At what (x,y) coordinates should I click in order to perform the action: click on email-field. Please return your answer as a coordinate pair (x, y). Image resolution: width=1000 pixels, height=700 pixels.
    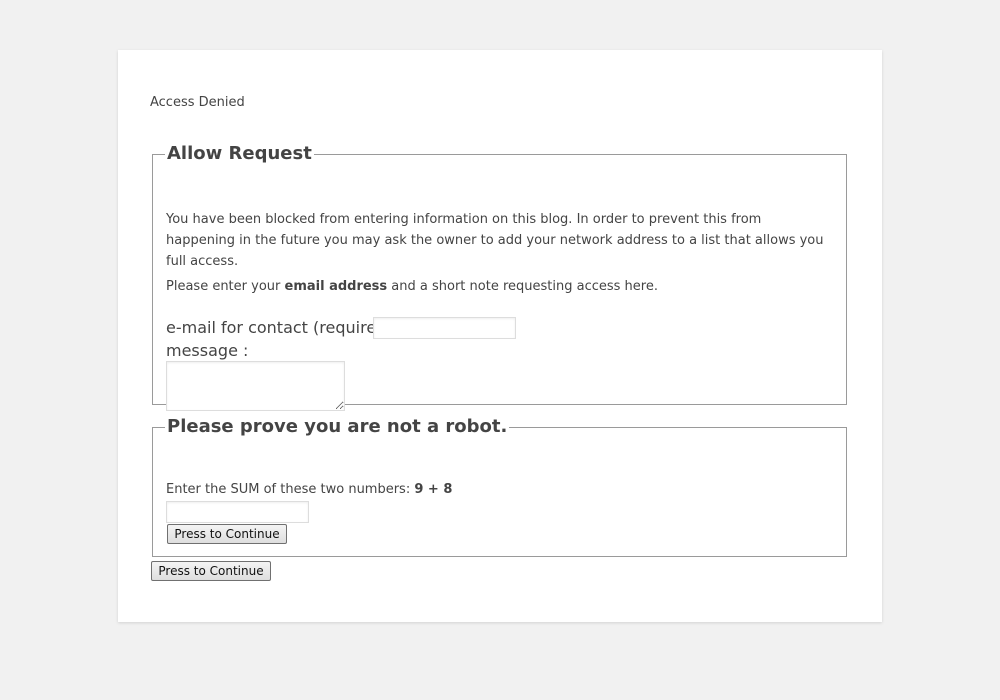
    Looking at the image, I should click on (444, 328).